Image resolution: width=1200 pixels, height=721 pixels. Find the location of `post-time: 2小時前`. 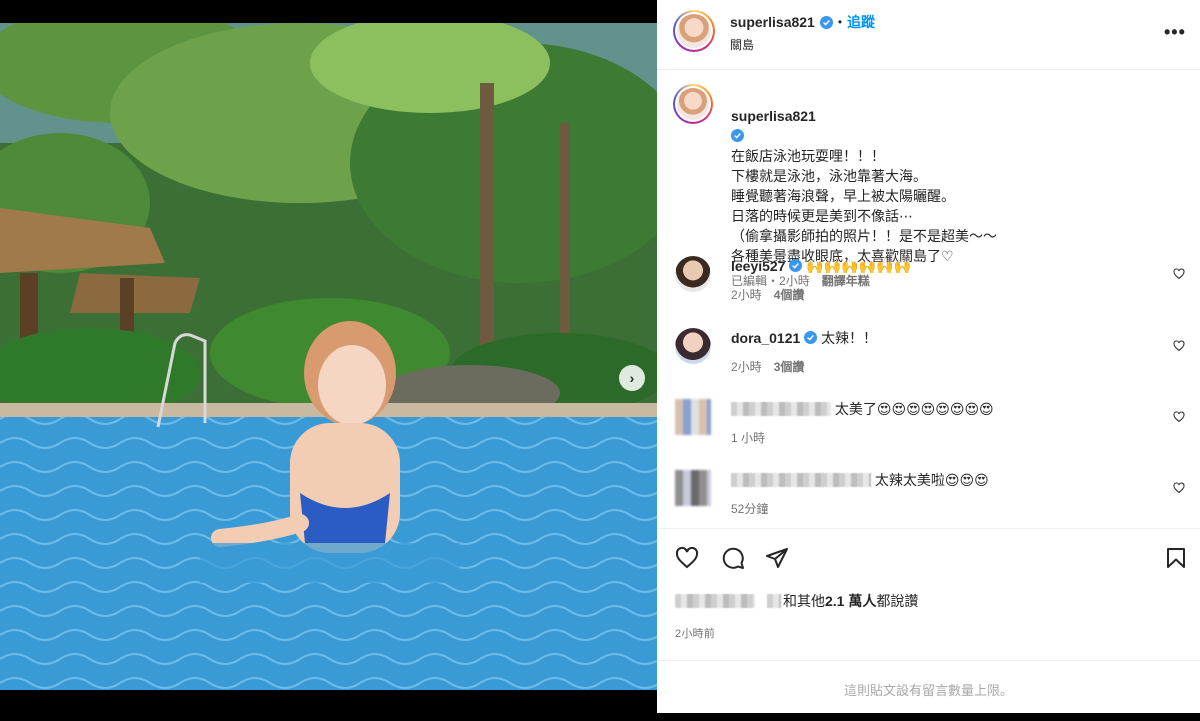

post-time: 2小時前 is located at coordinates (695, 634).